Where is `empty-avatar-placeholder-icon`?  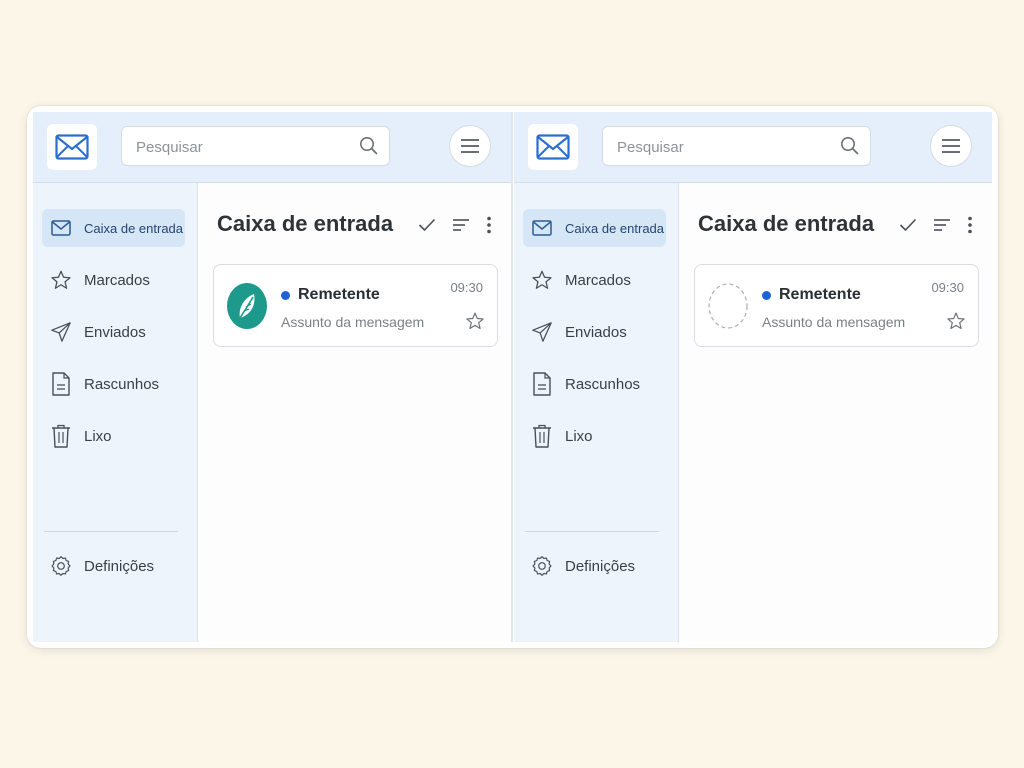 empty-avatar-placeholder-icon is located at coordinates (728, 306).